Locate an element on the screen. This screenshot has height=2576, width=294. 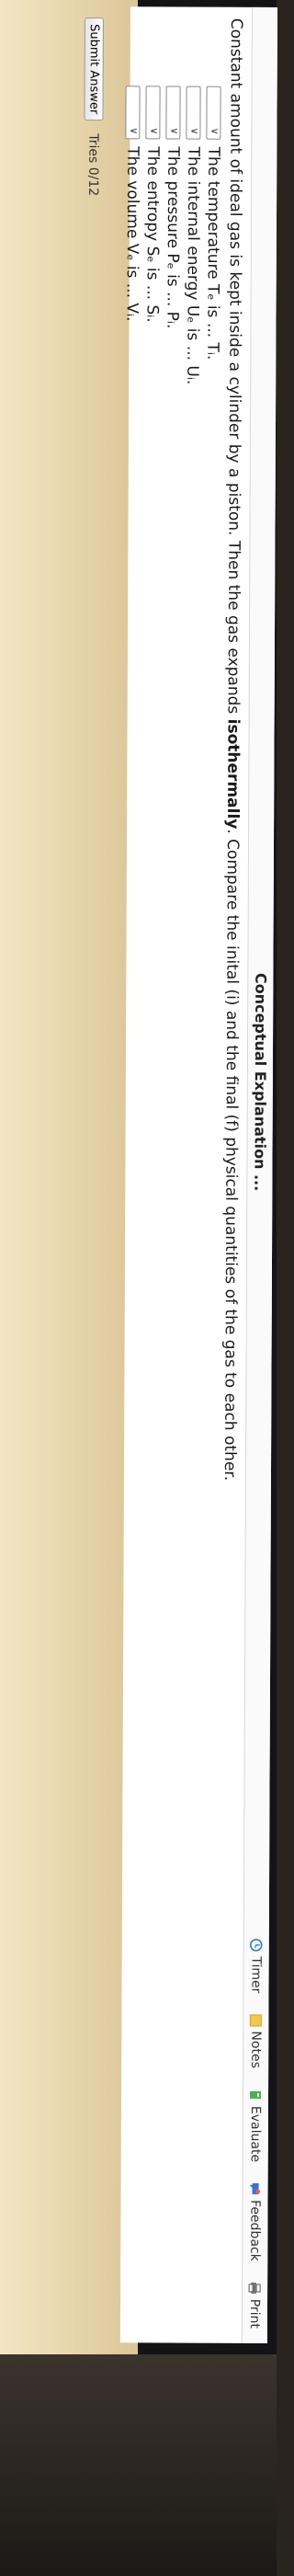
background-desk is located at coordinates (138, 2465).